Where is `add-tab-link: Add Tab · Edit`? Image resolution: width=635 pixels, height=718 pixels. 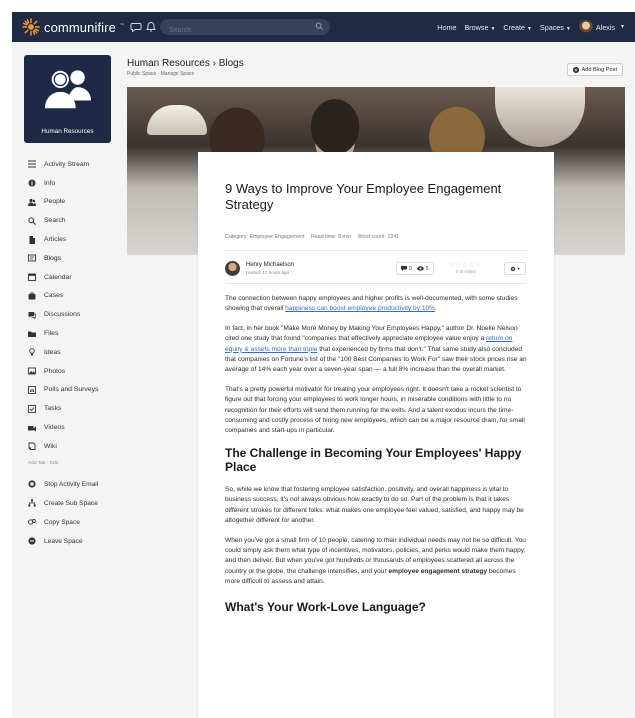 add-tab-link: Add Tab · Edit is located at coordinates (75, 464).